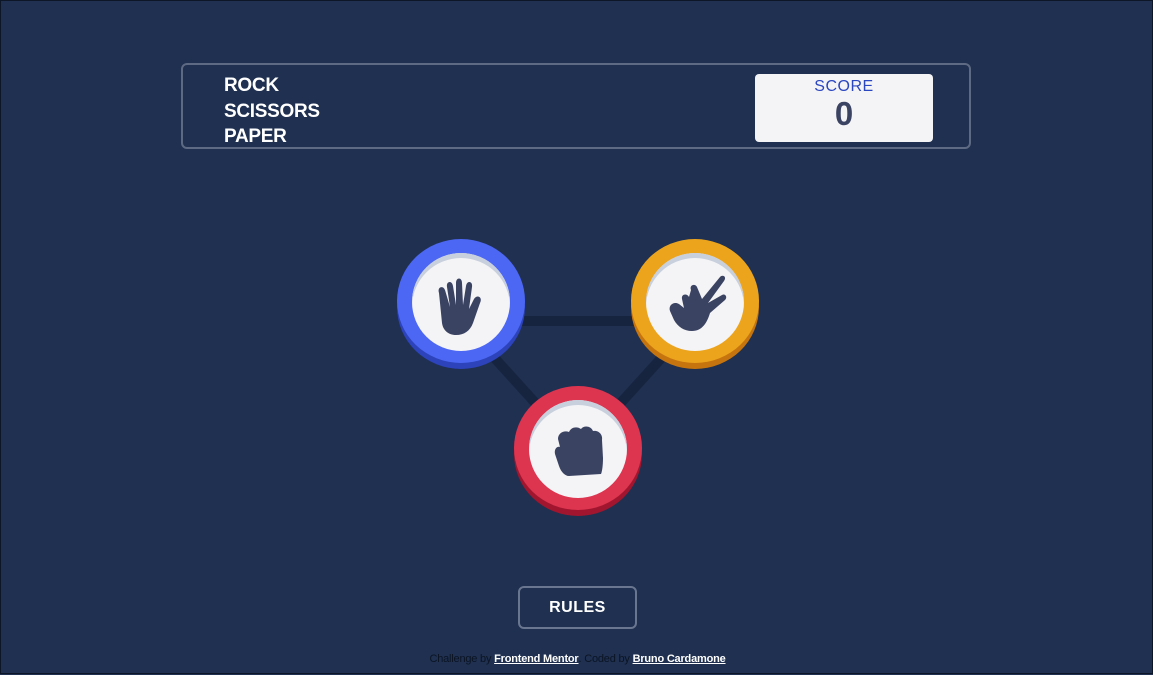 The height and width of the screenshot is (675, 1153). I want to click on score-panel: SCORE 0, so click(844, 108).